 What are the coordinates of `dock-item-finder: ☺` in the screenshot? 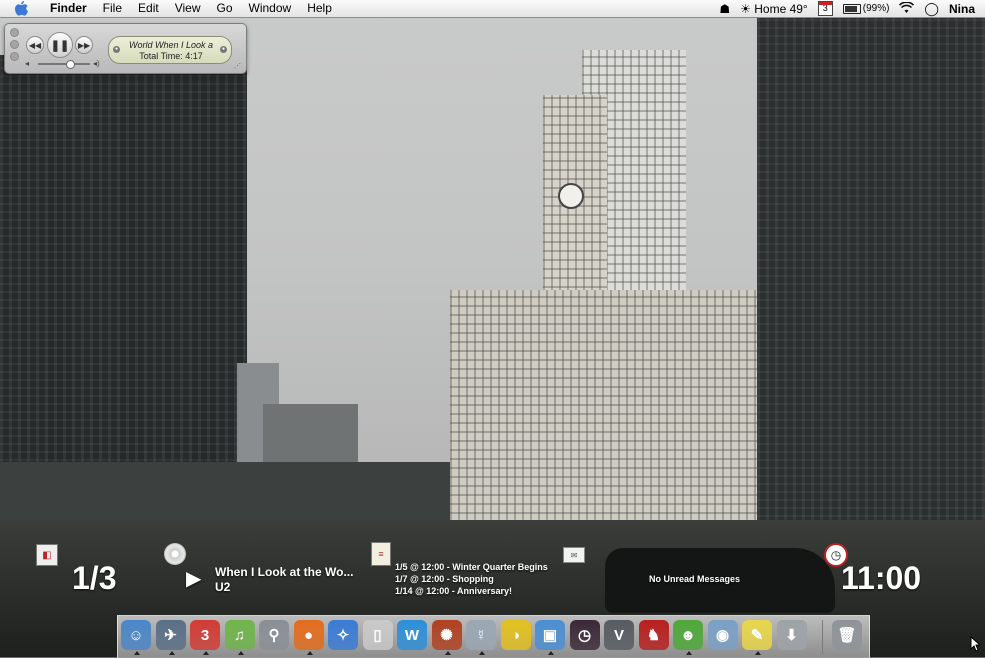 It's located at (136, 637).